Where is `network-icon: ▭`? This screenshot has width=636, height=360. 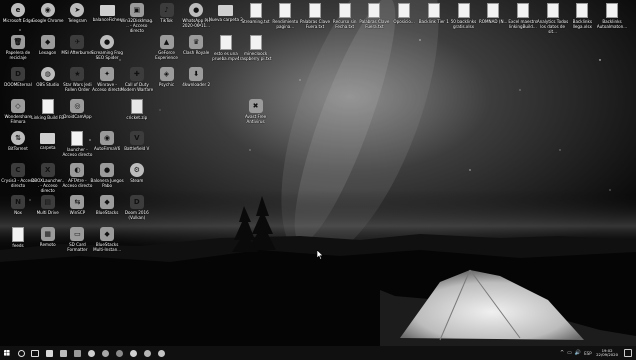
network-icon: ▭ is located at coordinates (569, 353).